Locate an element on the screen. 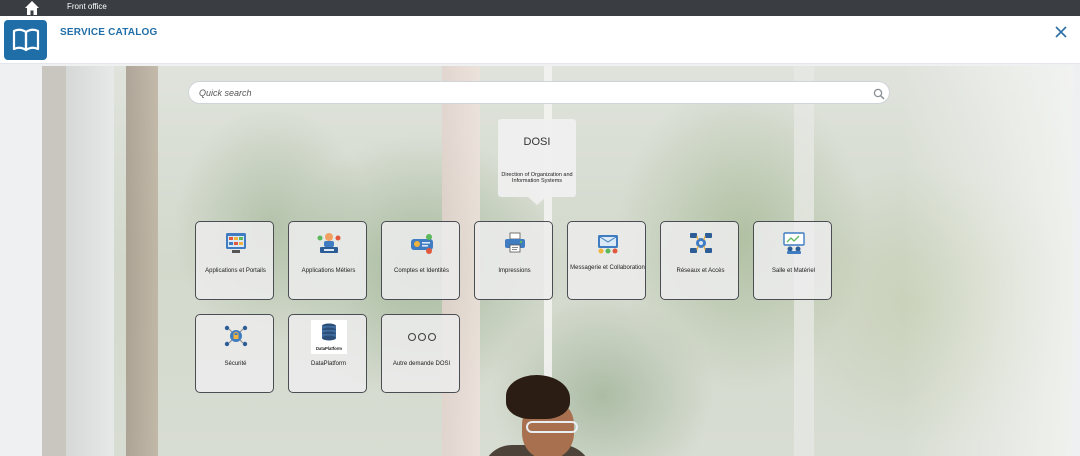  tile-label: Salle et Matériel is located at coordinates (793, 271).